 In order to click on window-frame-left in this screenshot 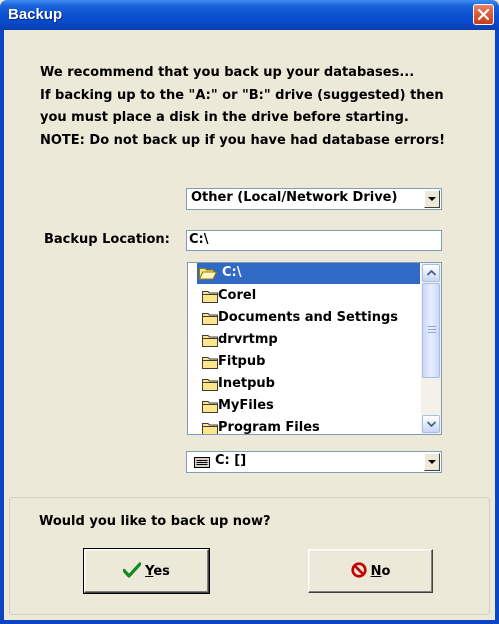, I will do `click(2, 327)`.